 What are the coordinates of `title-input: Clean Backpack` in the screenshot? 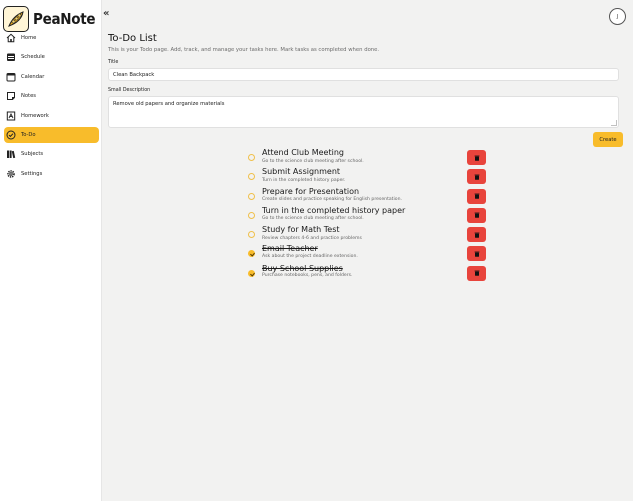 It's located at (363, 74).